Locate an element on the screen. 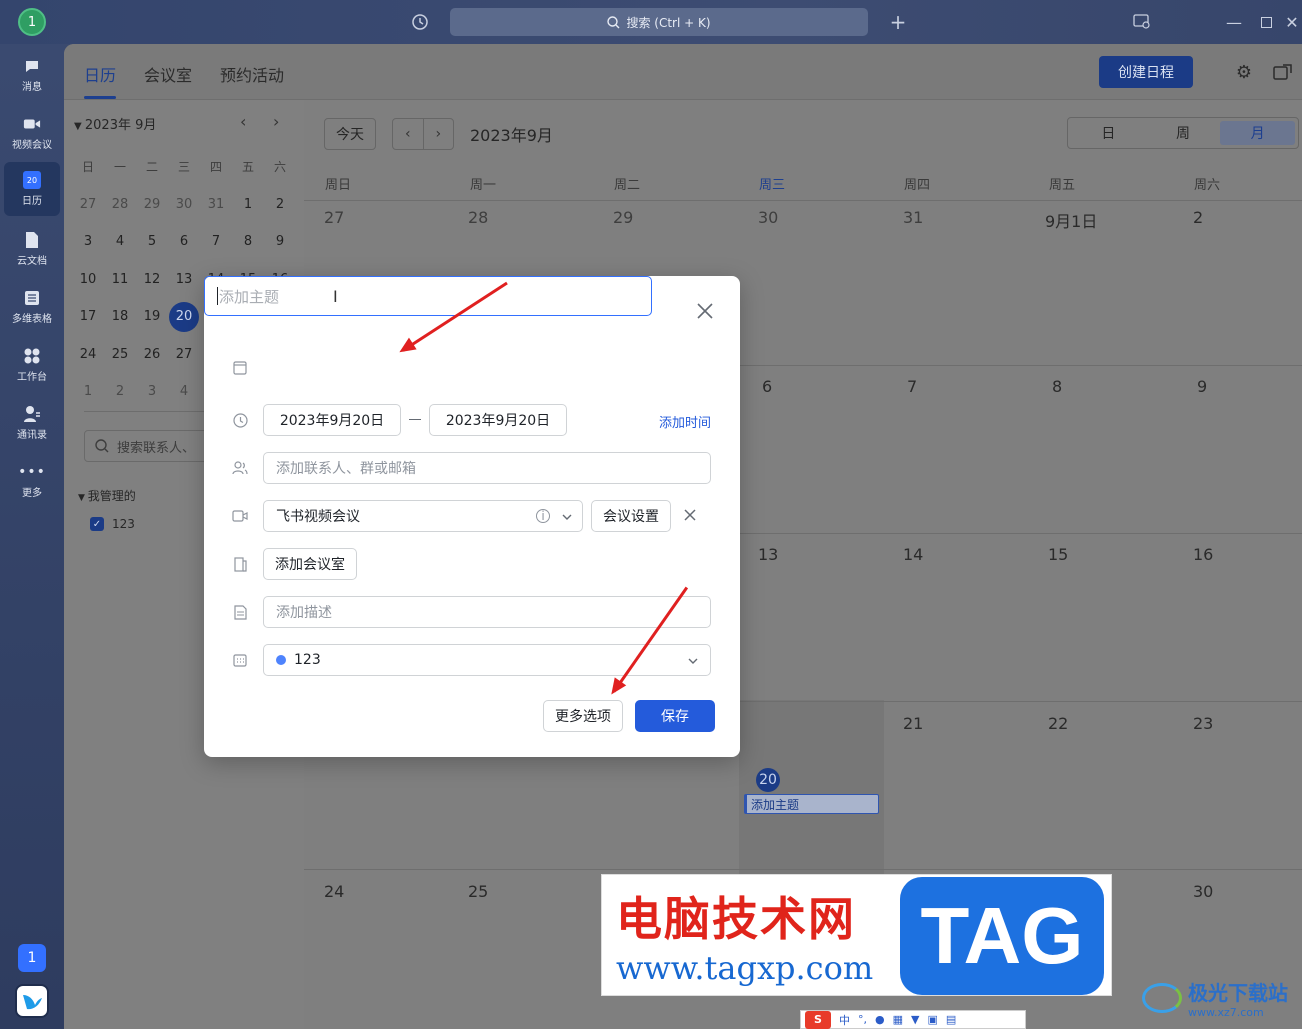  meeting-settings-button: 会议设置 is located at coordinates (631, 516).